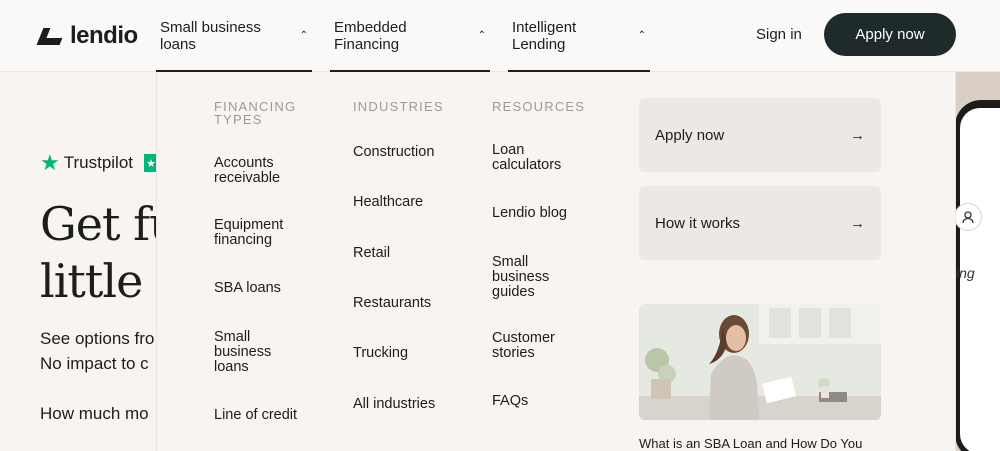  What do you see at coordinates (527, 277) in the screenshot?
I see `menu-item-small-business-guides: Small business guides` at bounding box center [527, 277].